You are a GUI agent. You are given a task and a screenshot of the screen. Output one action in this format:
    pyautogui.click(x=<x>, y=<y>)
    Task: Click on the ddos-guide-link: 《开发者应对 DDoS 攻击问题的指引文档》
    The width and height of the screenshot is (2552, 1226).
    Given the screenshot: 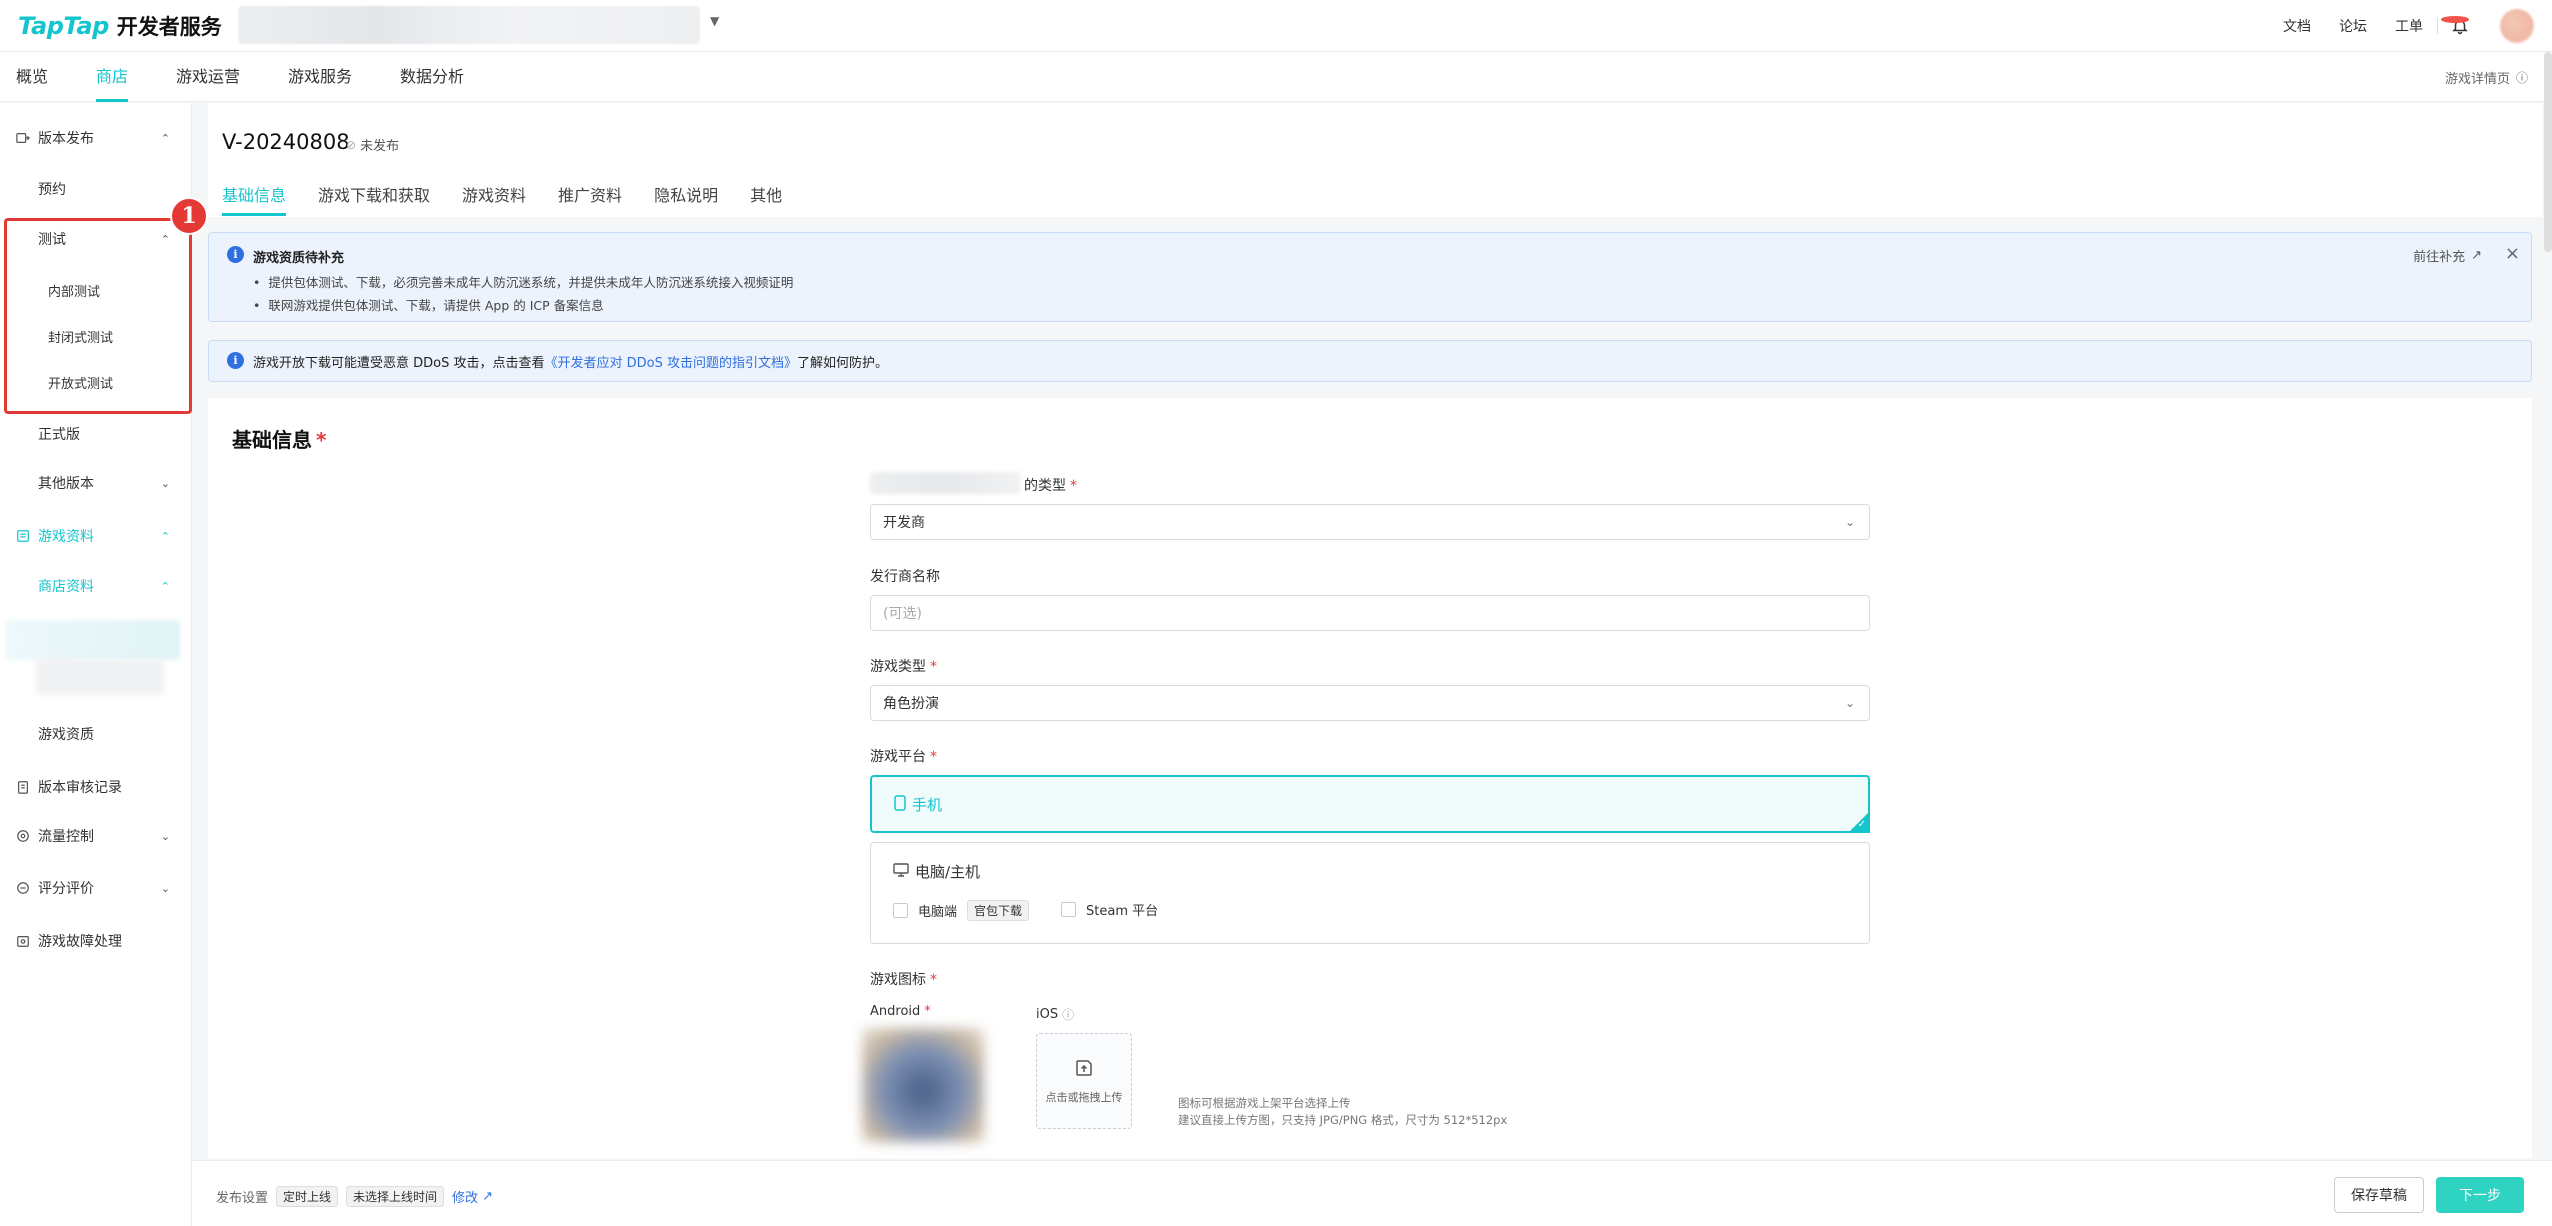 What is the action you would take?
    pyautogui.click(x=671, y=363)
    